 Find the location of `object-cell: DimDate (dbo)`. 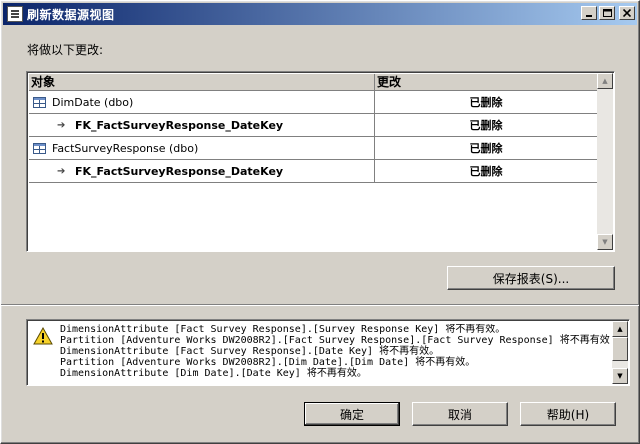

object-cell: DimDate (dbo) is located at coordinates (202, 102).